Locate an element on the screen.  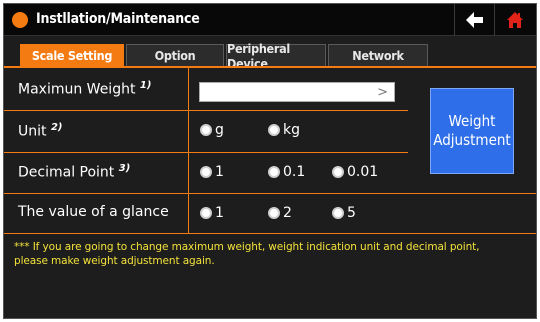
home-icon is located at coordinates (514, 20).